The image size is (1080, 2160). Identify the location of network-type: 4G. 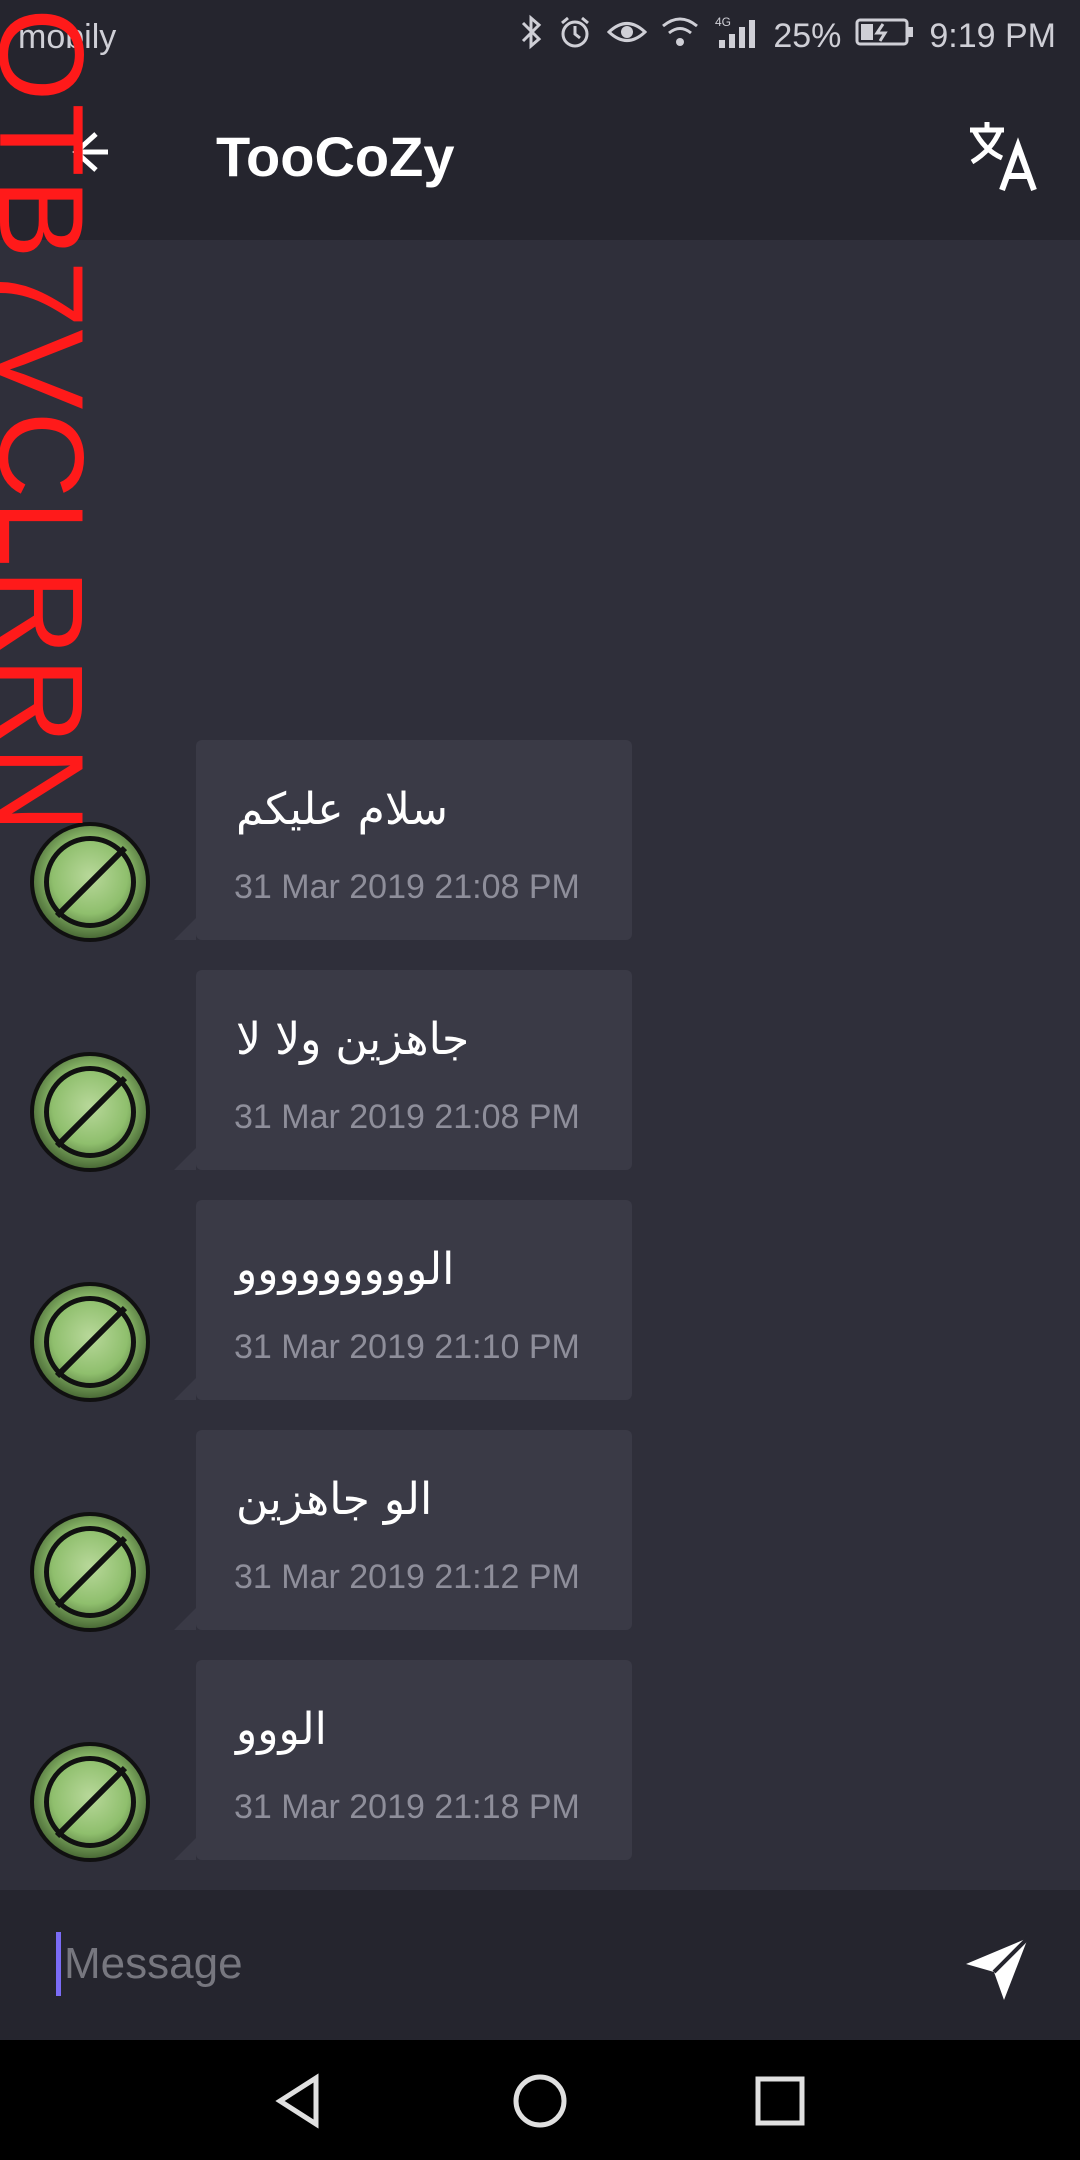
(723, 22).